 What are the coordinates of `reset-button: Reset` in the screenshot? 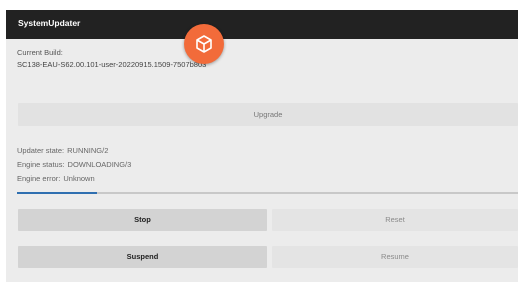 It's located at (395, 220).